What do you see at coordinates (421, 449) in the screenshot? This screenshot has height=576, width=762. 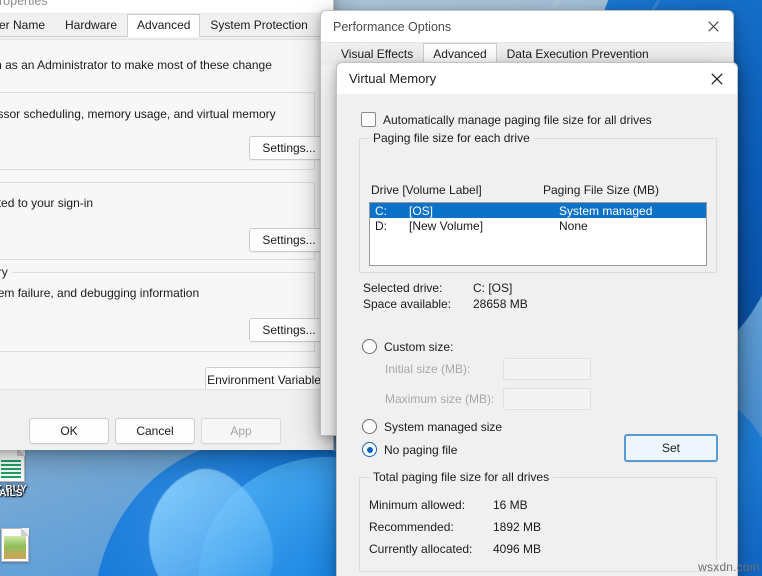 I see `no-paging-file-label: No paging file` at bounding box center [421, 449].